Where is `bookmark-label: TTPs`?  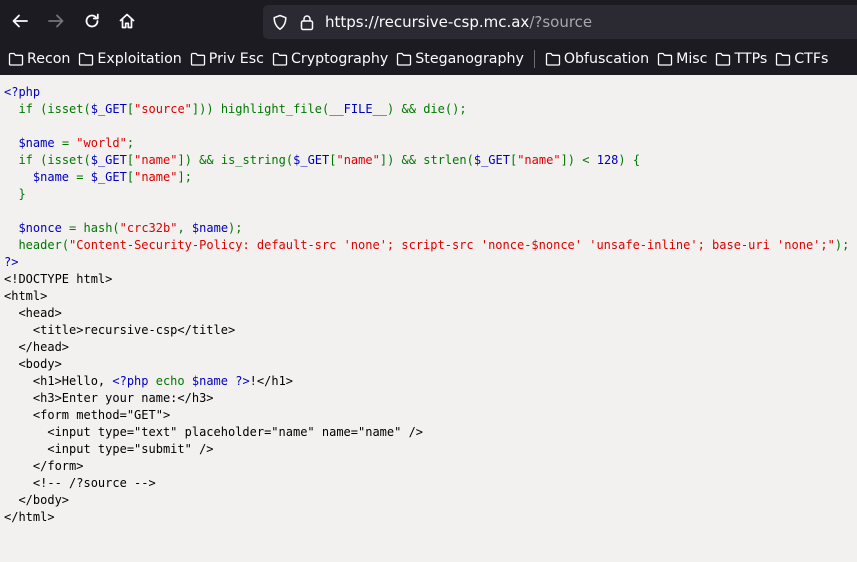 bookmark-label: TTPs is located at coordinates (751, 59).